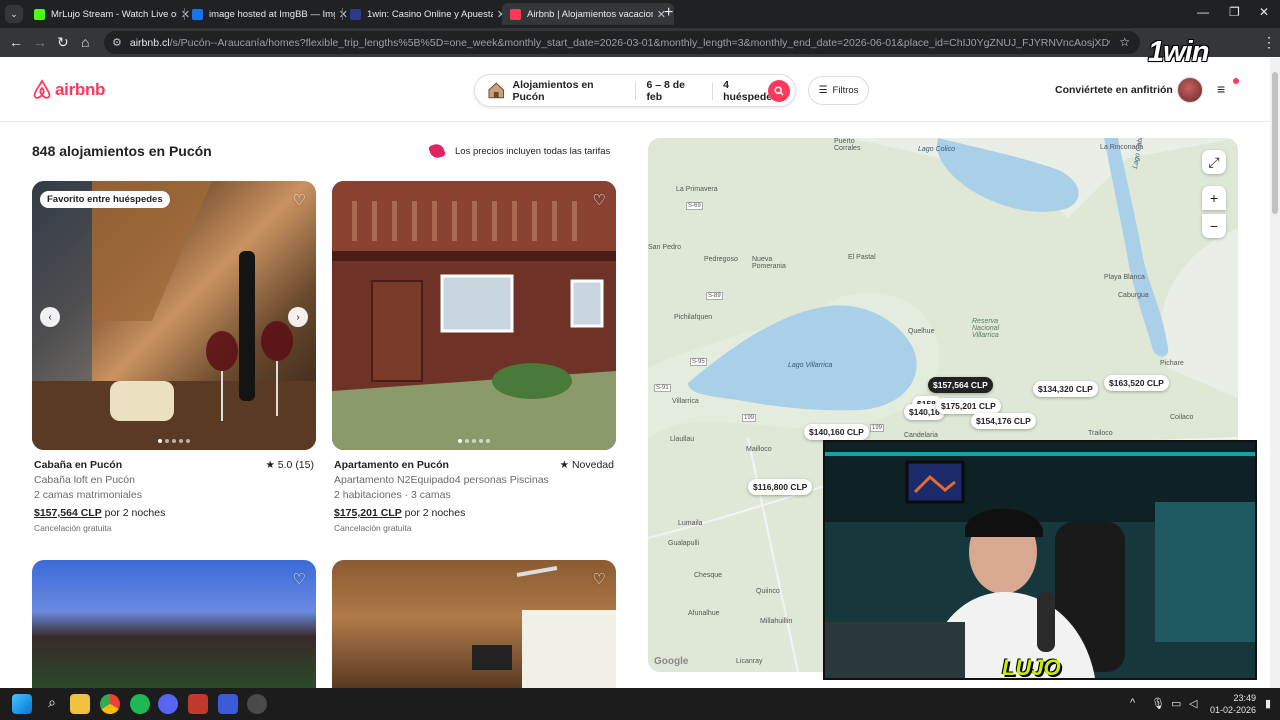 The height and width of the screenshot is (720, 1280). I want to click on listing-image: Favorito entre huéspedes ♡ ‹ ›, so click(174, 315).